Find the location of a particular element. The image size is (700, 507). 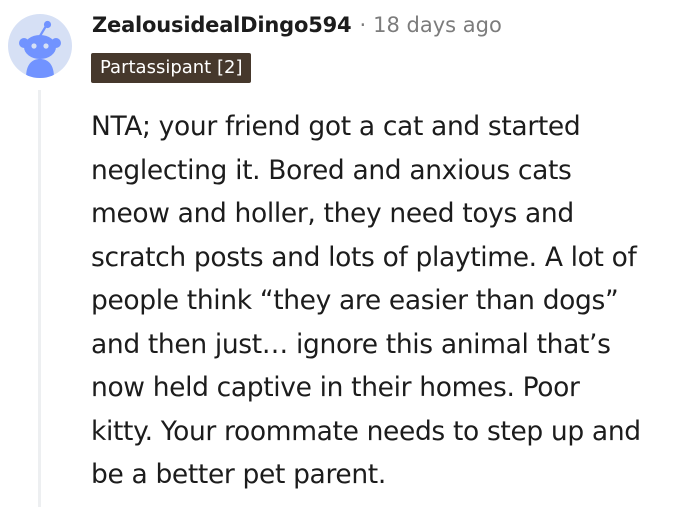

comment-timestamp: 18 days ago is located at coordinates (437, 25).